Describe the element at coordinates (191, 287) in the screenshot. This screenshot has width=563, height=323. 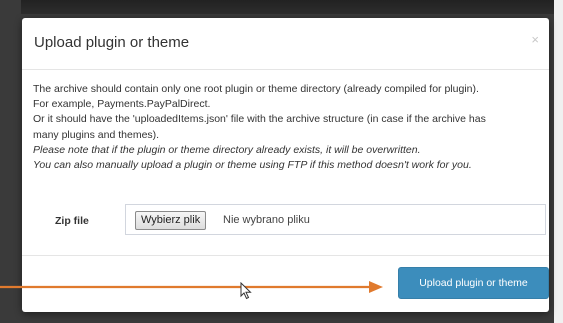
I see `arrow-annotation-icon` at that location.